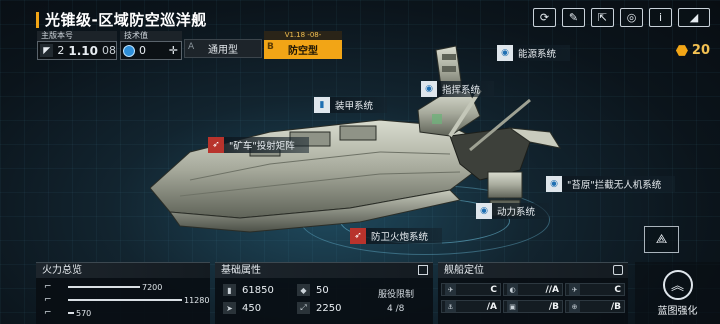 The width and height of the screenshot is (720, 324). I want to click on stat-hp-value: 61850, so click(258, 290).